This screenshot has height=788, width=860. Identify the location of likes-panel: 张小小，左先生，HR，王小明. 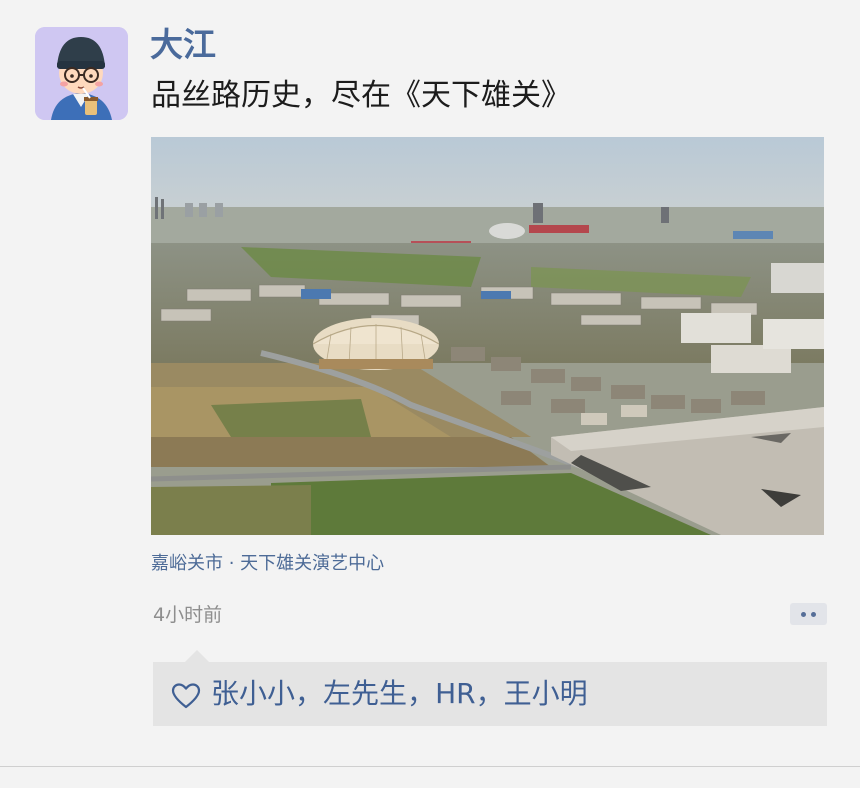
(490, 694).